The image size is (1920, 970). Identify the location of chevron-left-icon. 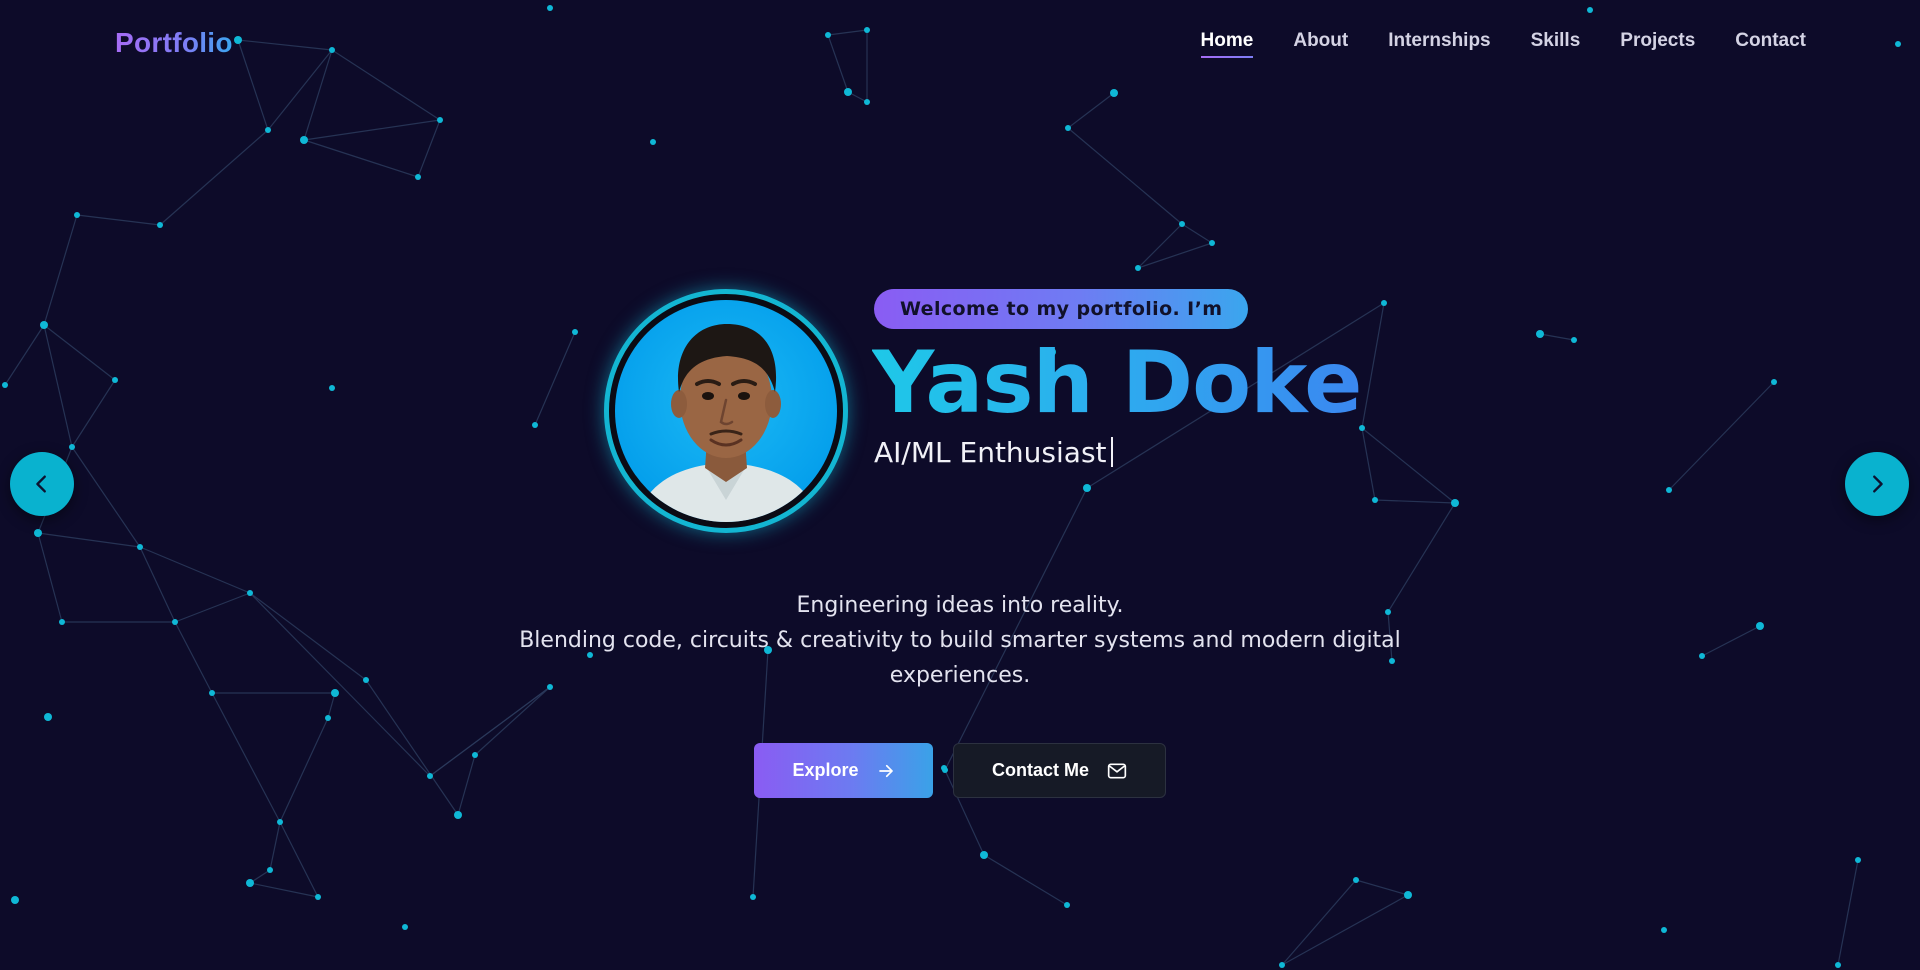
(41, 484).